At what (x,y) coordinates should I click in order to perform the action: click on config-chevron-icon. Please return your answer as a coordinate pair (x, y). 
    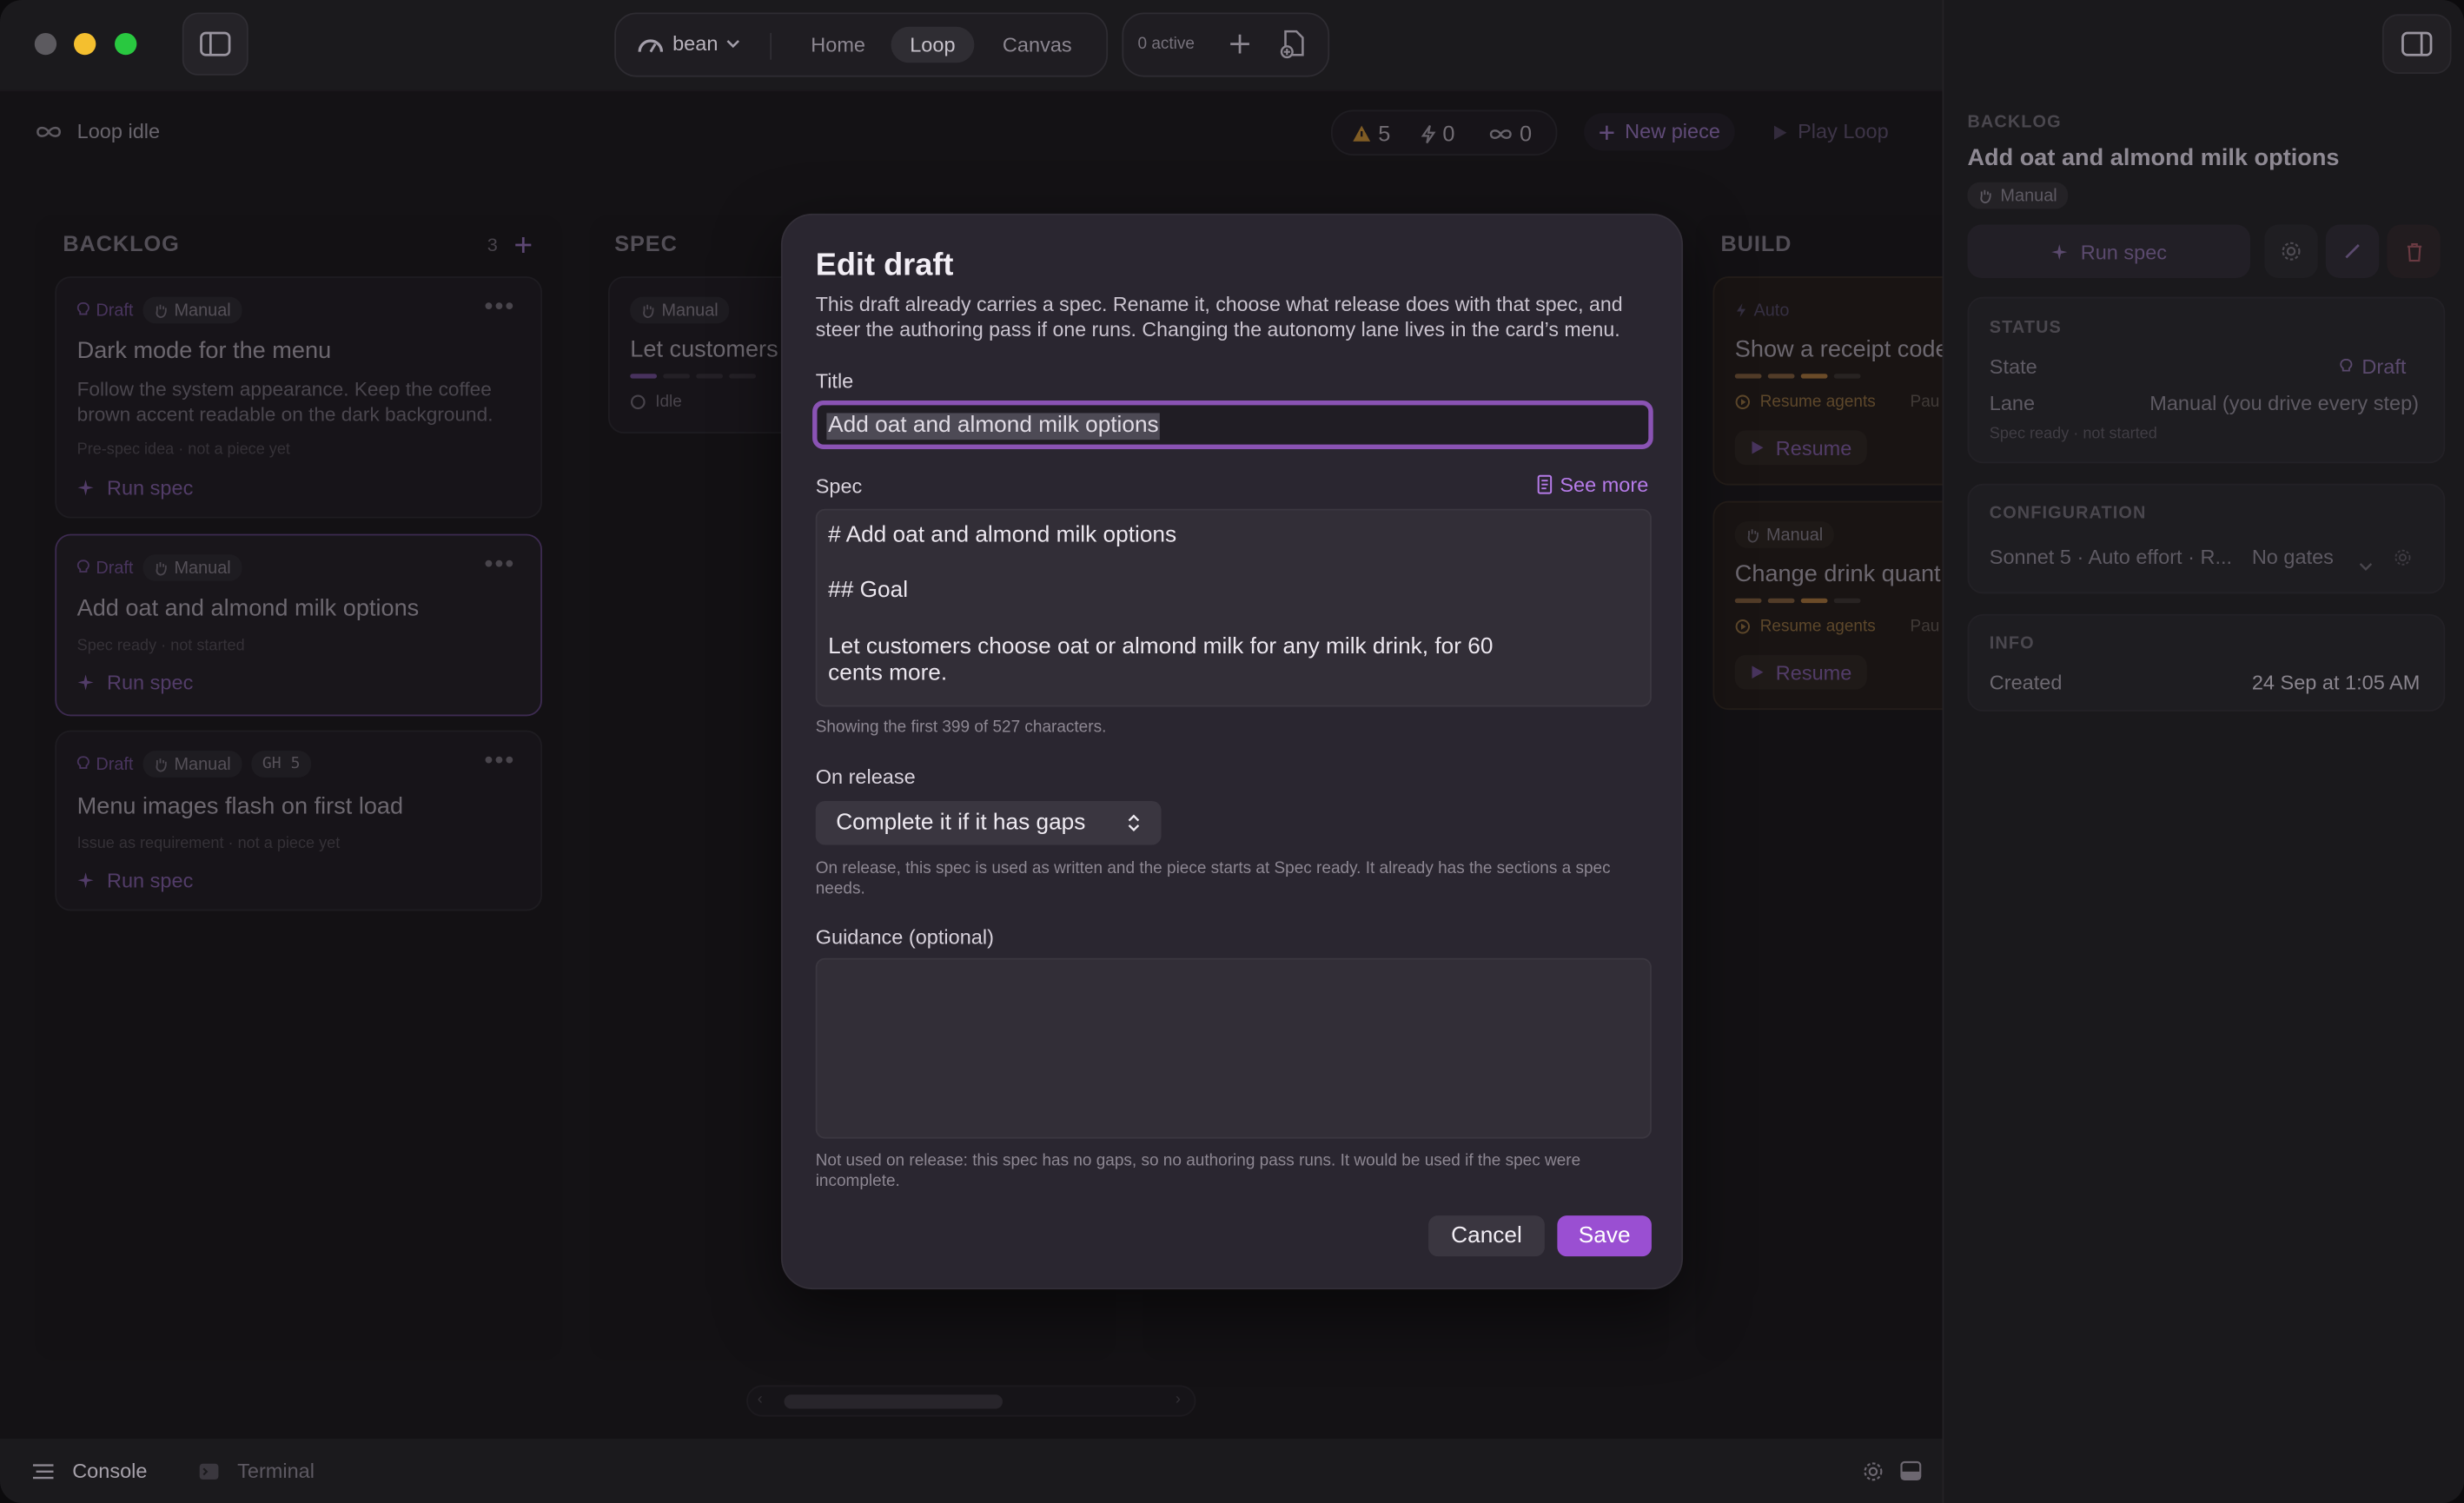
    Looking at the image, I should click on (2366, 566).